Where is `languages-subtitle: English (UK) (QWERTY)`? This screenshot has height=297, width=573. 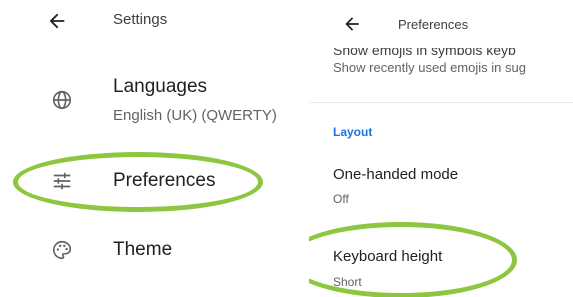 languages-subtitle: English (UK) (QWERTY) is located at coordinates (195, 115).